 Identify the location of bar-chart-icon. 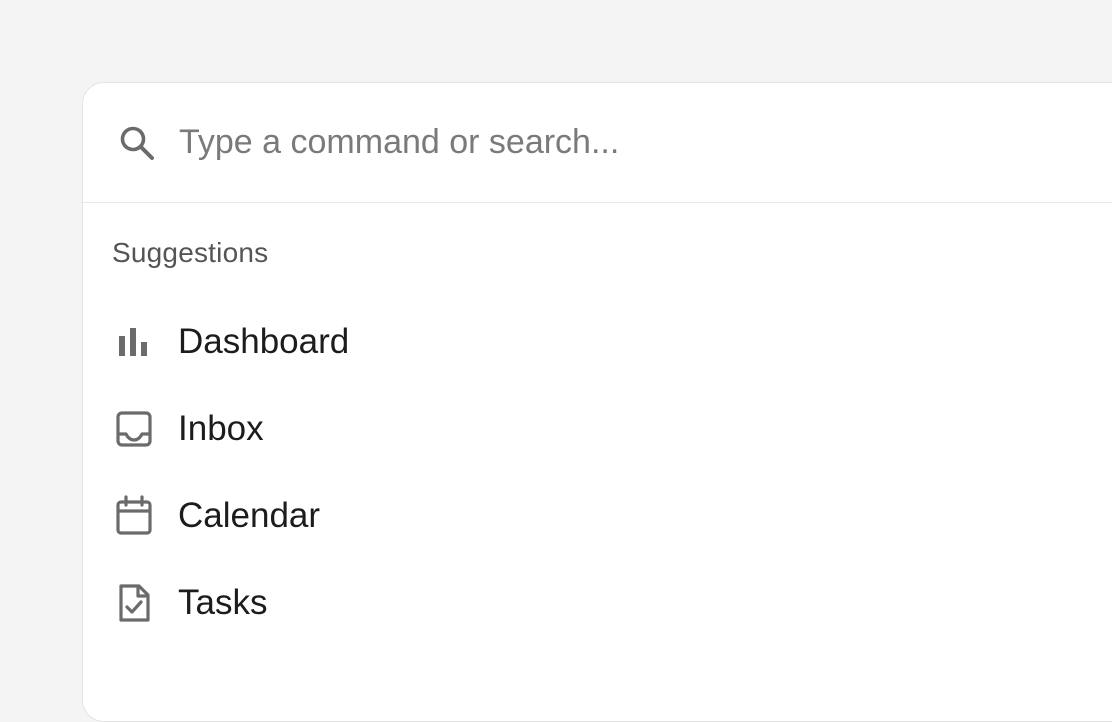
(134, 342).